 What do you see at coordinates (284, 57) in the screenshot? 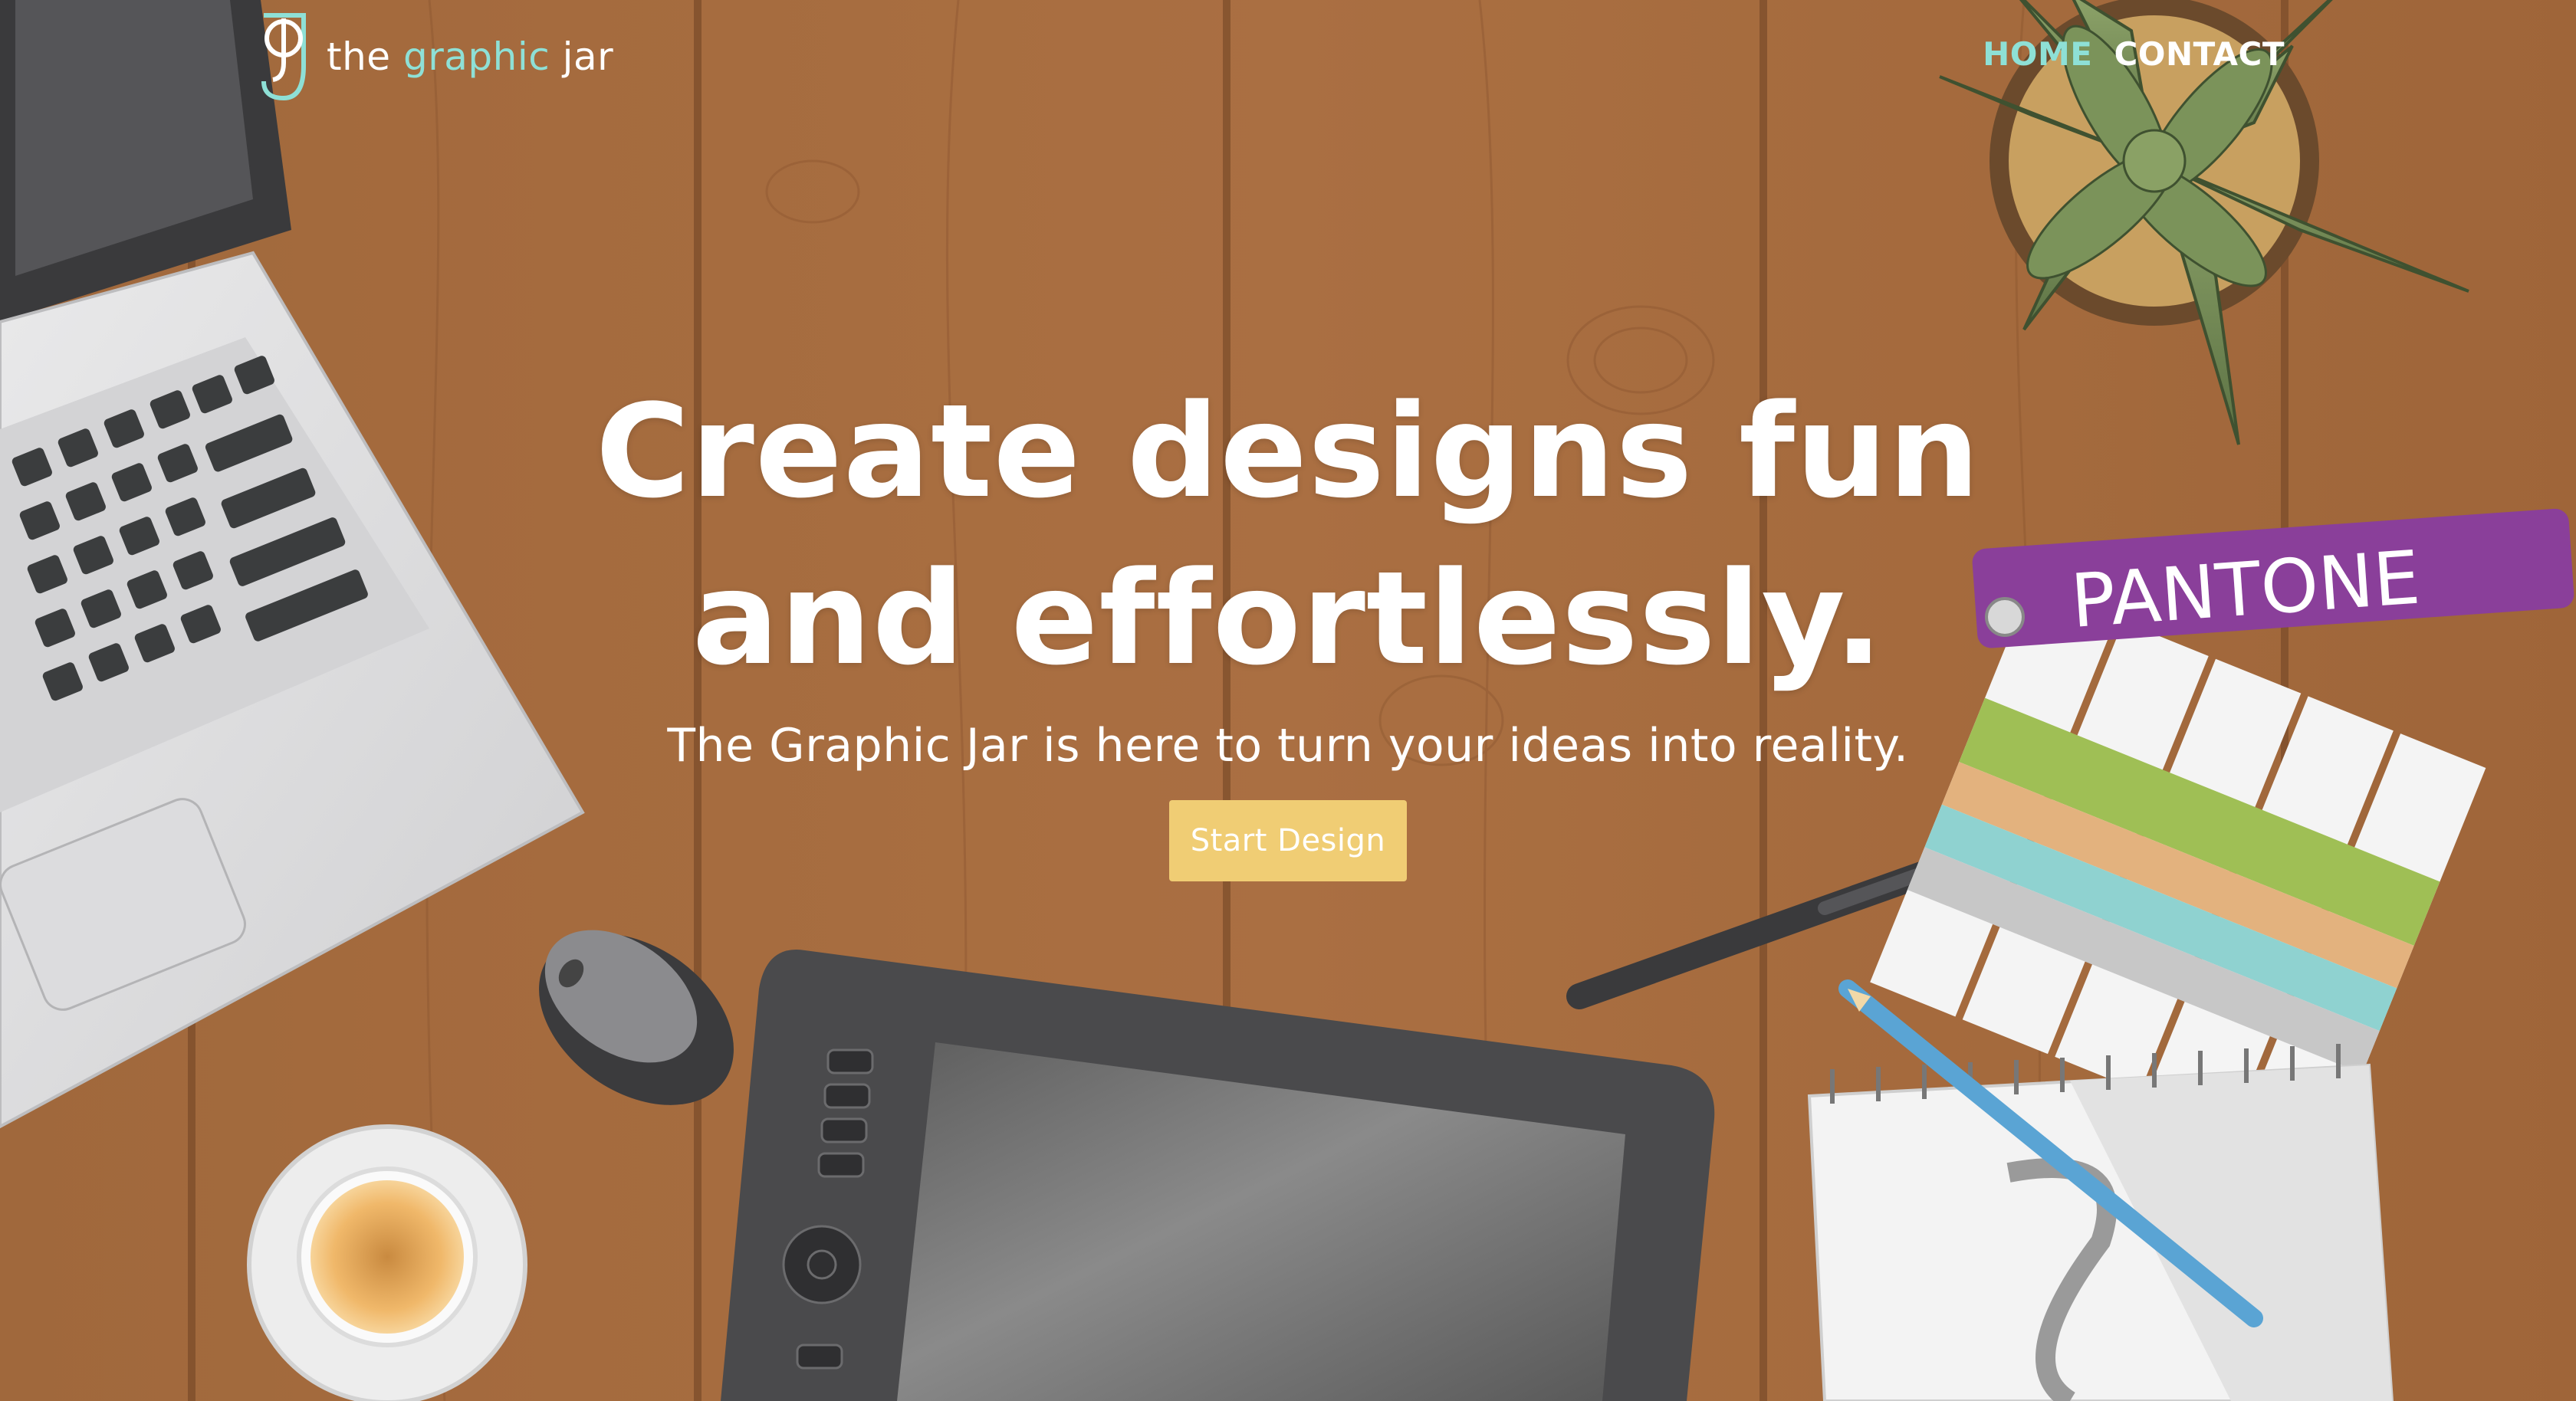
I see `g-monogram-icon` at bounding box center [284, 57].